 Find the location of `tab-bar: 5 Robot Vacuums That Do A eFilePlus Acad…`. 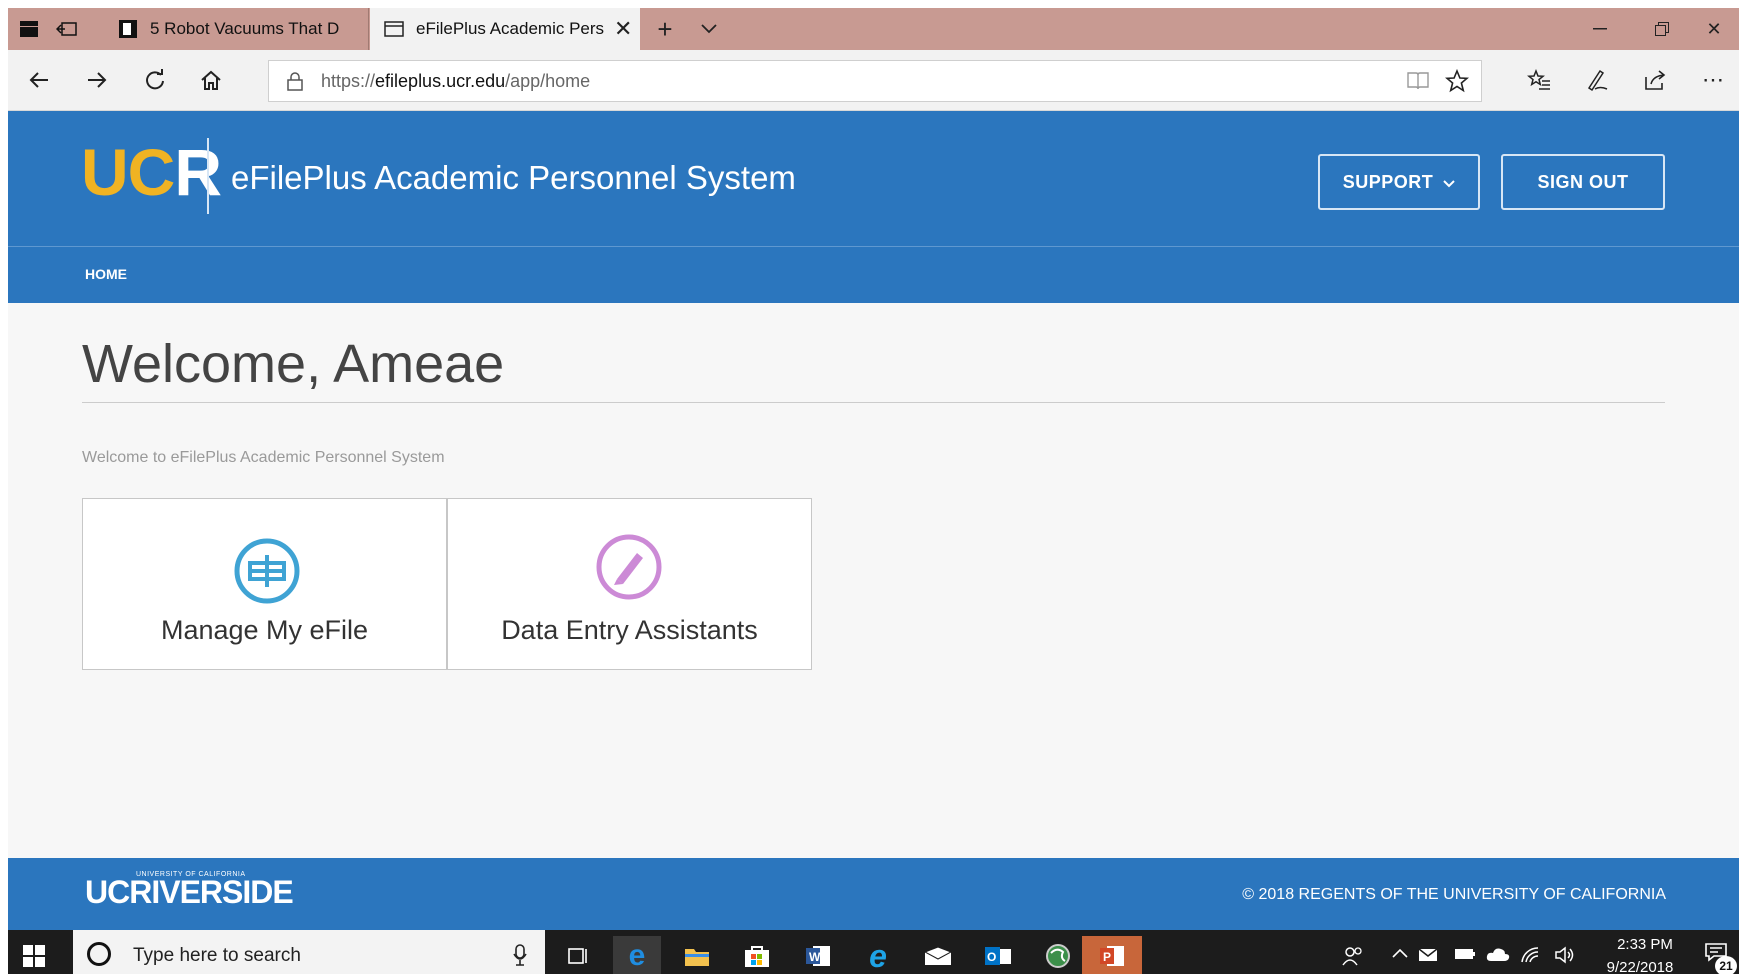

tab-bar: 5 Robot Vacuums That Do A eFilePlus Acad… is located at coordinates (873, 29).